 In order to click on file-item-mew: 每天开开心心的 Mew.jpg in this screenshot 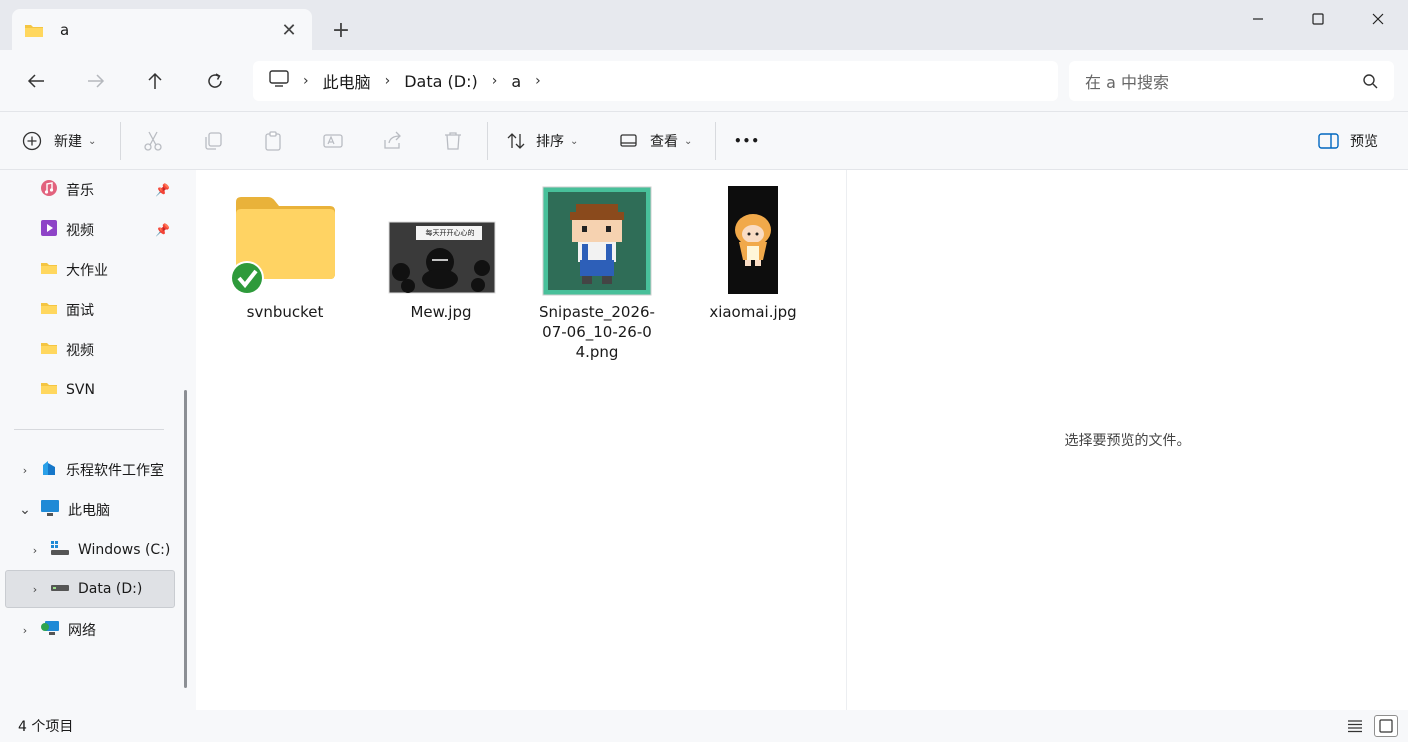, I will do `click(441, 258)`.